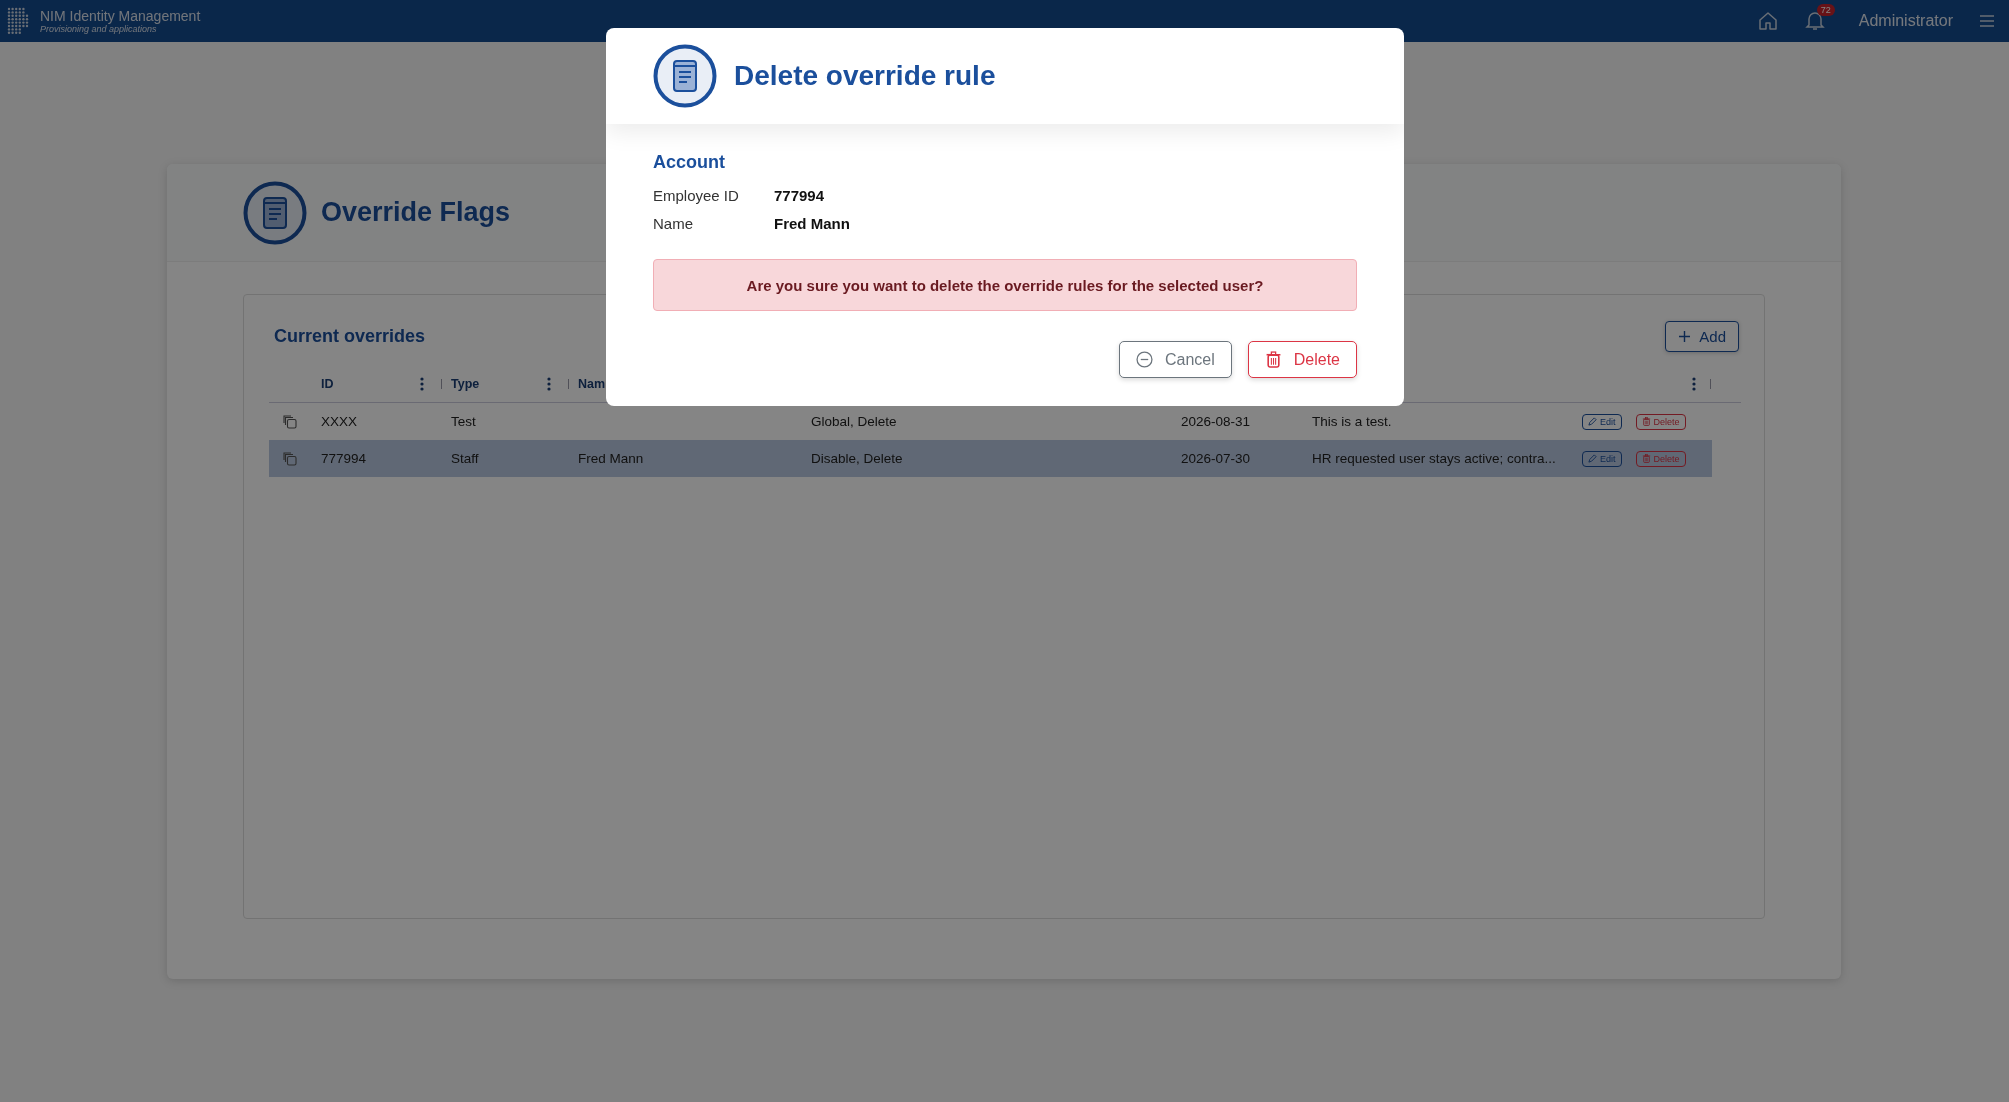 This screenshot has height=1102, width=2009. Describe the element at coordinates (120, 16) in the screenshot. I see `app-title: NIM Identity Management` at that location.